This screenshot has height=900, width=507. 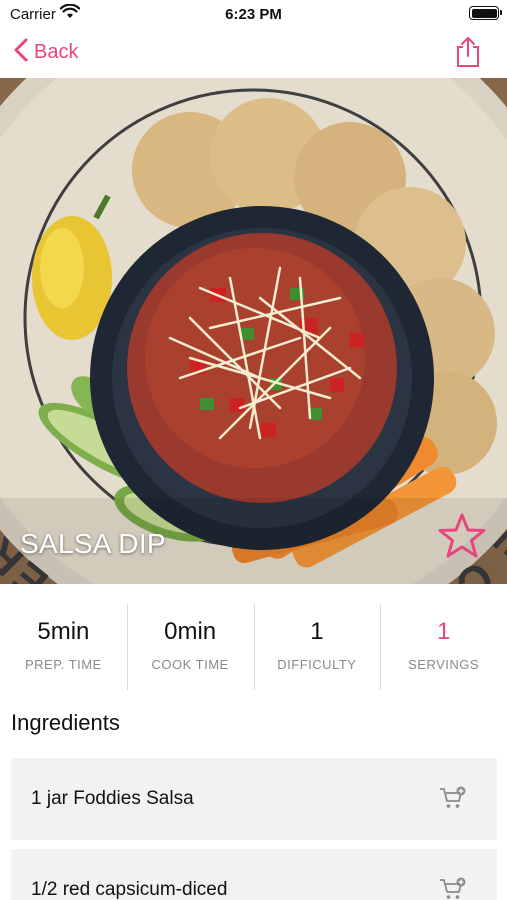 I want to click on stat-servings: 1 SERVINGS, so click(x=443, y=646).